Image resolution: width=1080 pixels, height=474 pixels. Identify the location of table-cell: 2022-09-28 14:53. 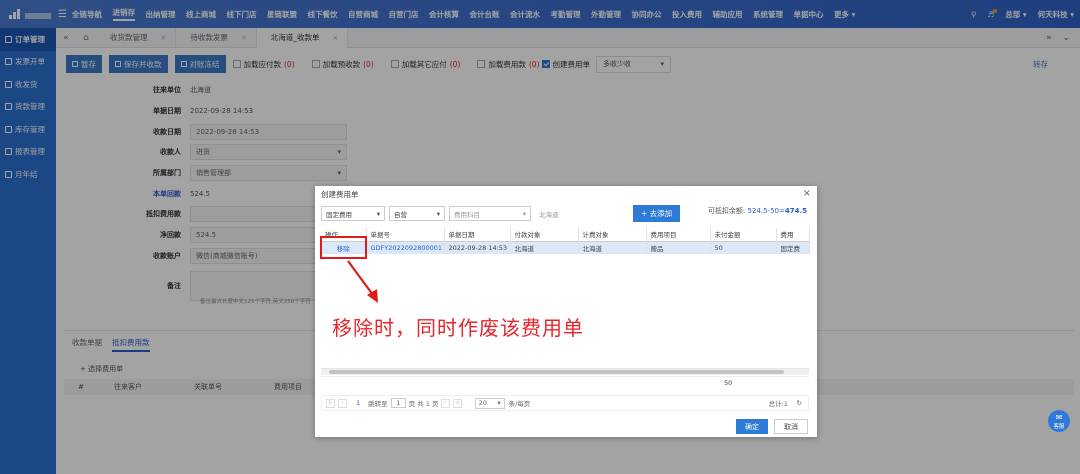
(477, 247).